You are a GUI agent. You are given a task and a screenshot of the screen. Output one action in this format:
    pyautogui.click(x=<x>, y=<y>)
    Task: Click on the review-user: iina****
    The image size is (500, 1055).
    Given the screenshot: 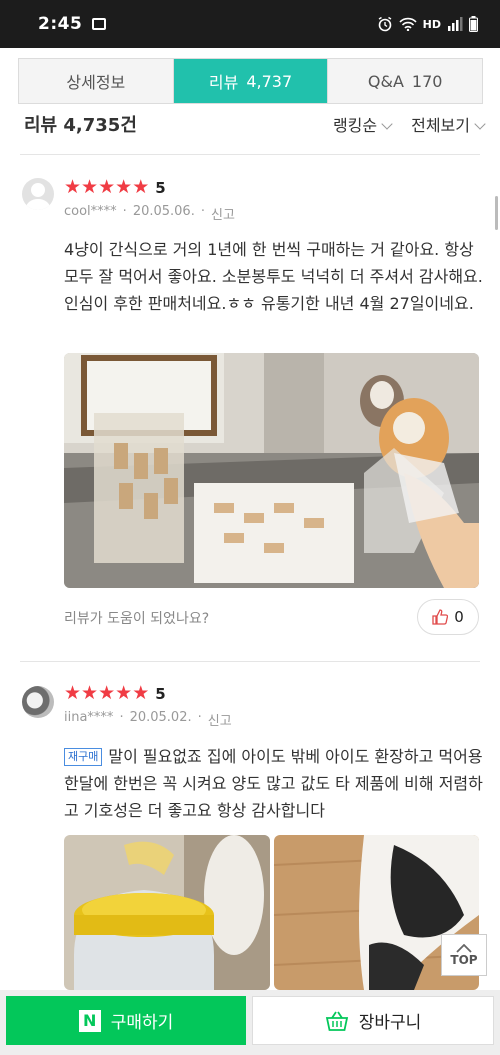 What is the action you would take?
    pyautogui.click(x=89, y=717)
    